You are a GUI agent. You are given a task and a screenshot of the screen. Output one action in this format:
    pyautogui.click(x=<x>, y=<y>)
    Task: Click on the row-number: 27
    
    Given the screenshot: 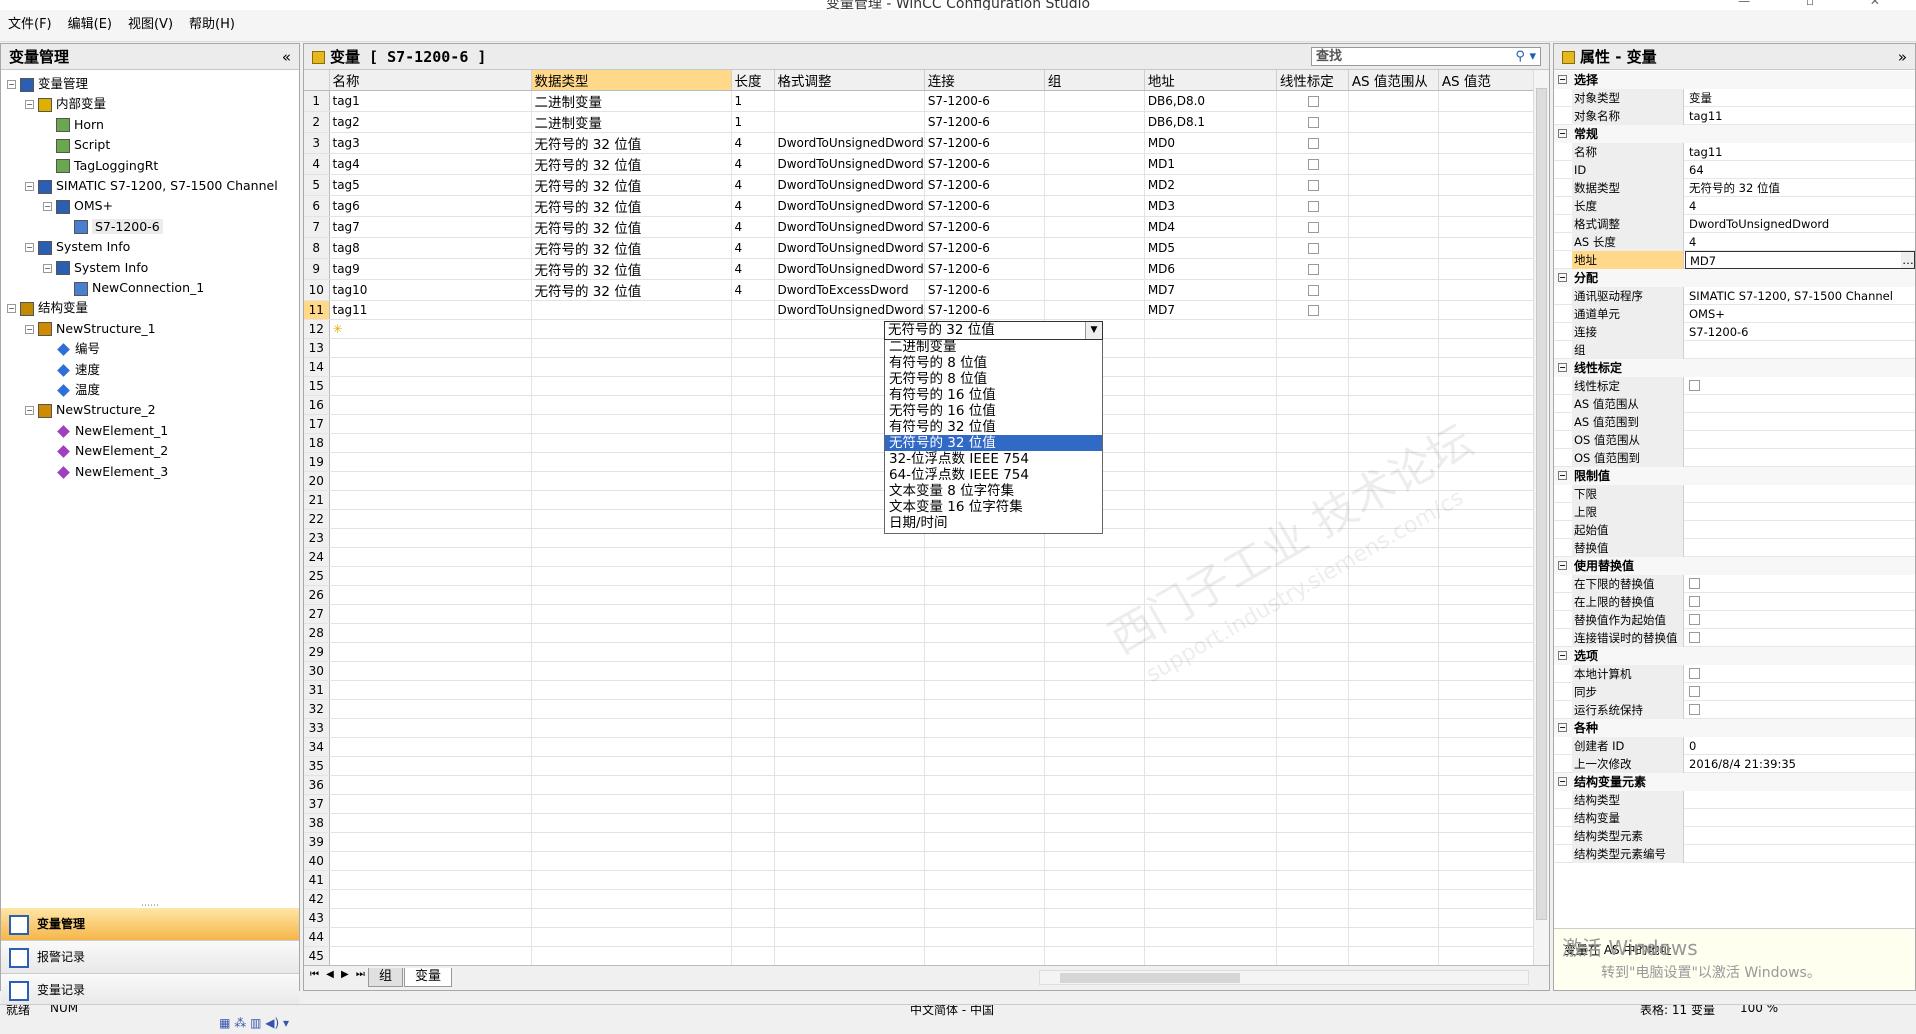 What is the action you would take?
    pyautogui.click(x=317, y=614)
    